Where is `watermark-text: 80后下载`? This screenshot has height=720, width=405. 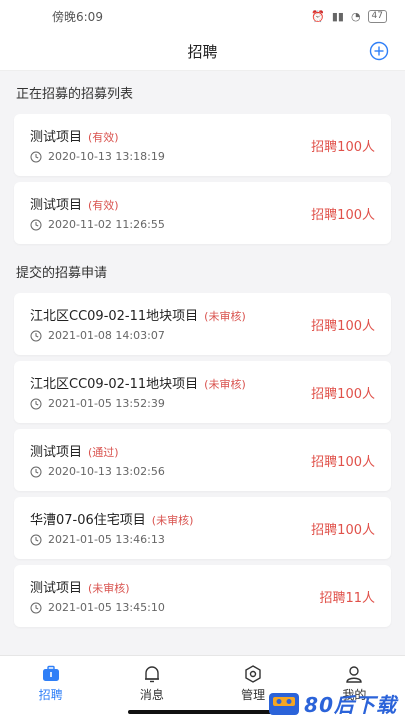 watermark-text: 80后下载 is located at coordinates (350, 705).